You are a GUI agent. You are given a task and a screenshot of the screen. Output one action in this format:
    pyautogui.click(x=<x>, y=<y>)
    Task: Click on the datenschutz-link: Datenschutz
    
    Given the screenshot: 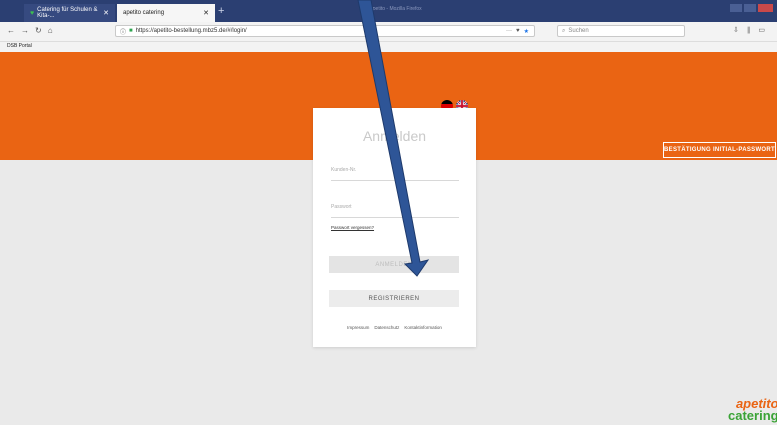 What is the action you would take?
    pyautogui.click(x=386, y=327)
    